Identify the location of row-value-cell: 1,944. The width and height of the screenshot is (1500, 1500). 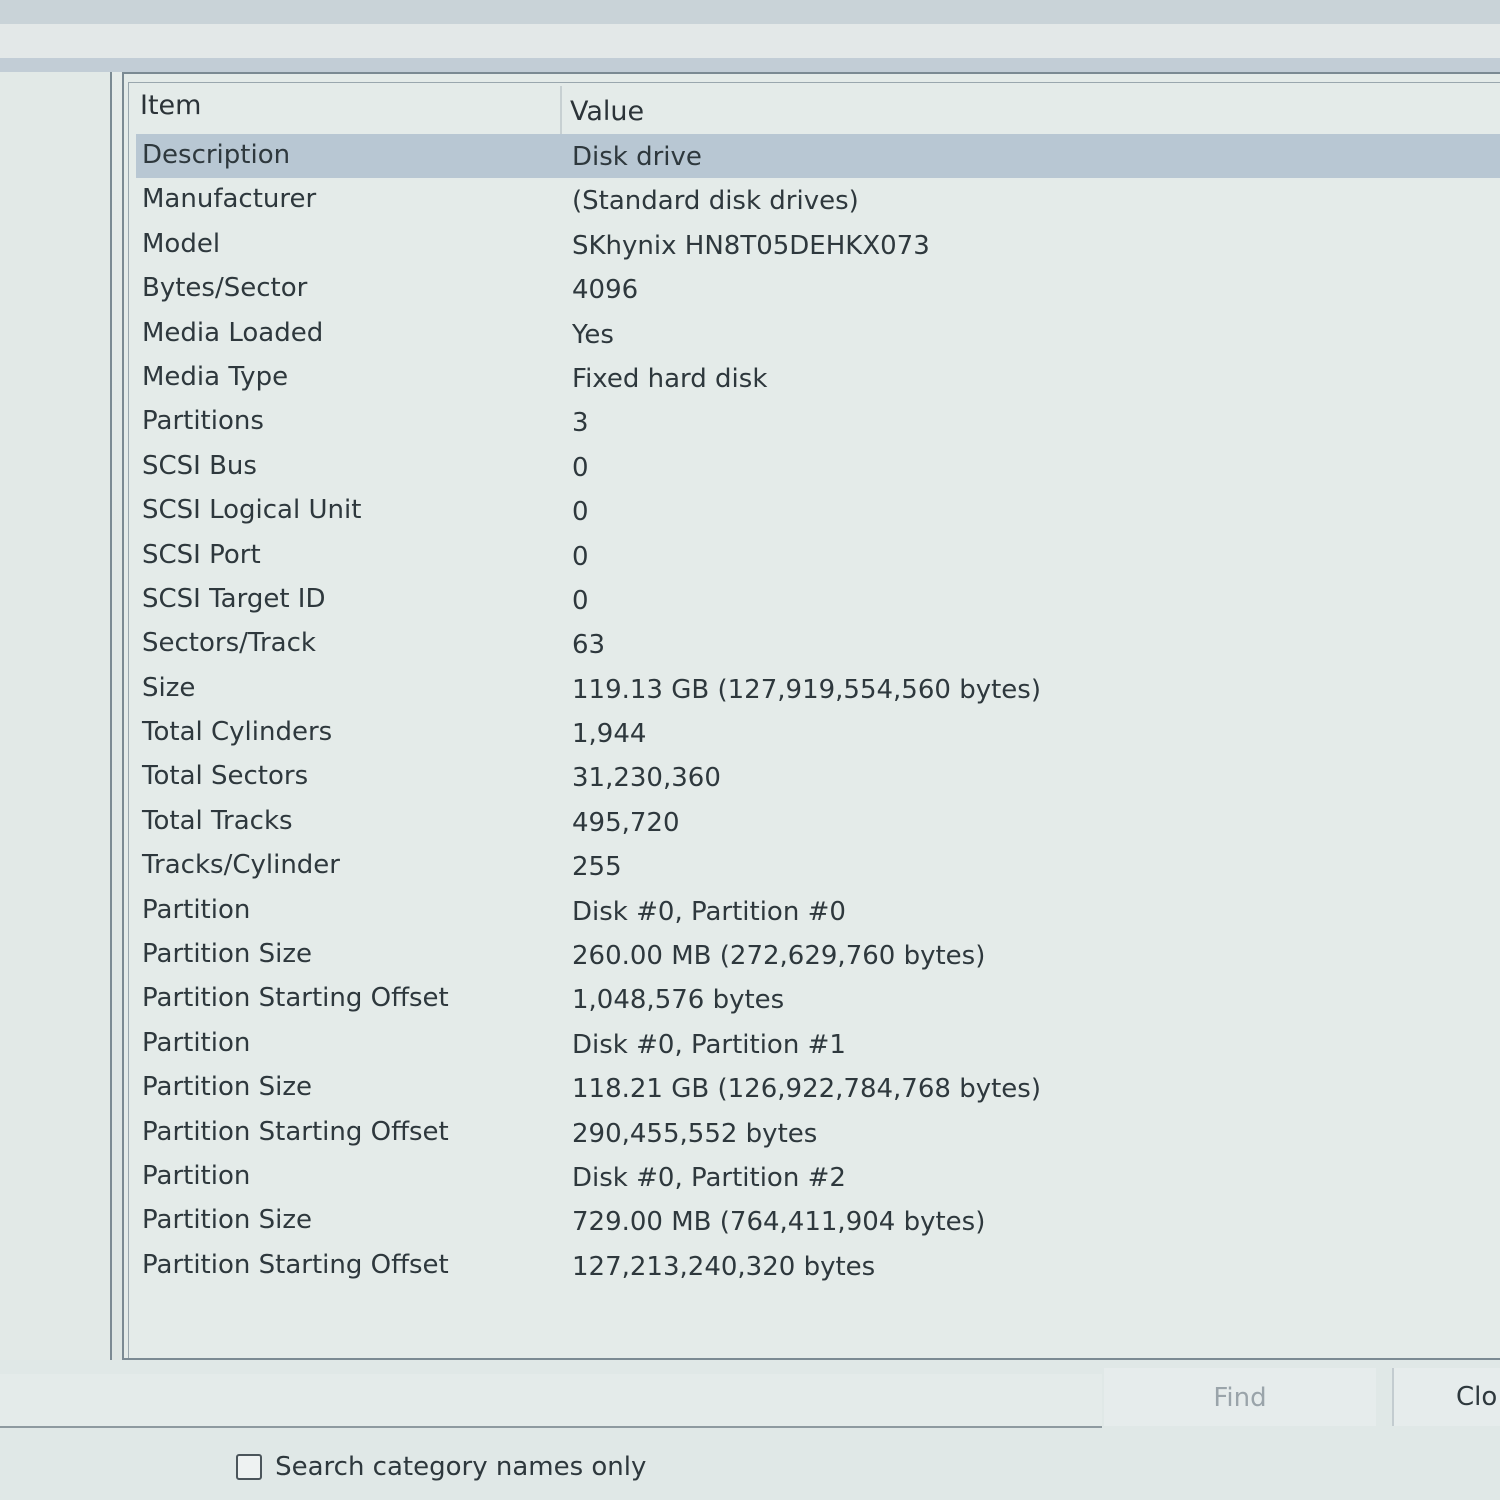
(609, 734).